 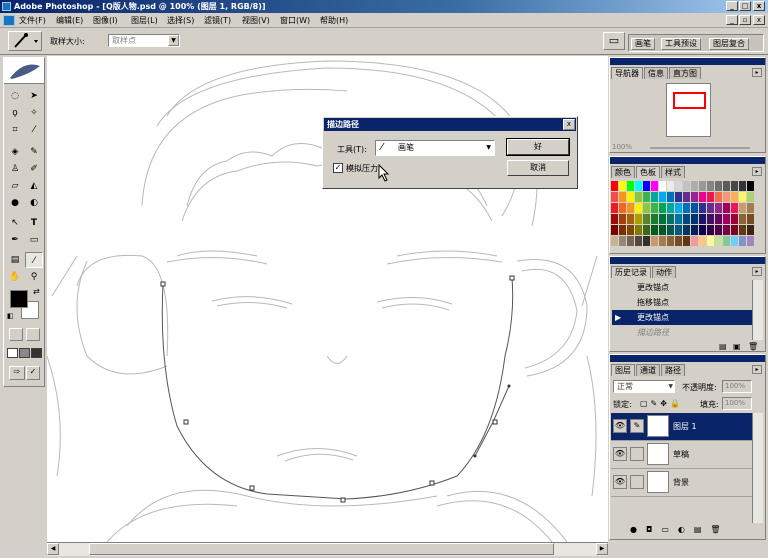 I want to click on layer-style-icon: ●, so click(x=638, y=529).